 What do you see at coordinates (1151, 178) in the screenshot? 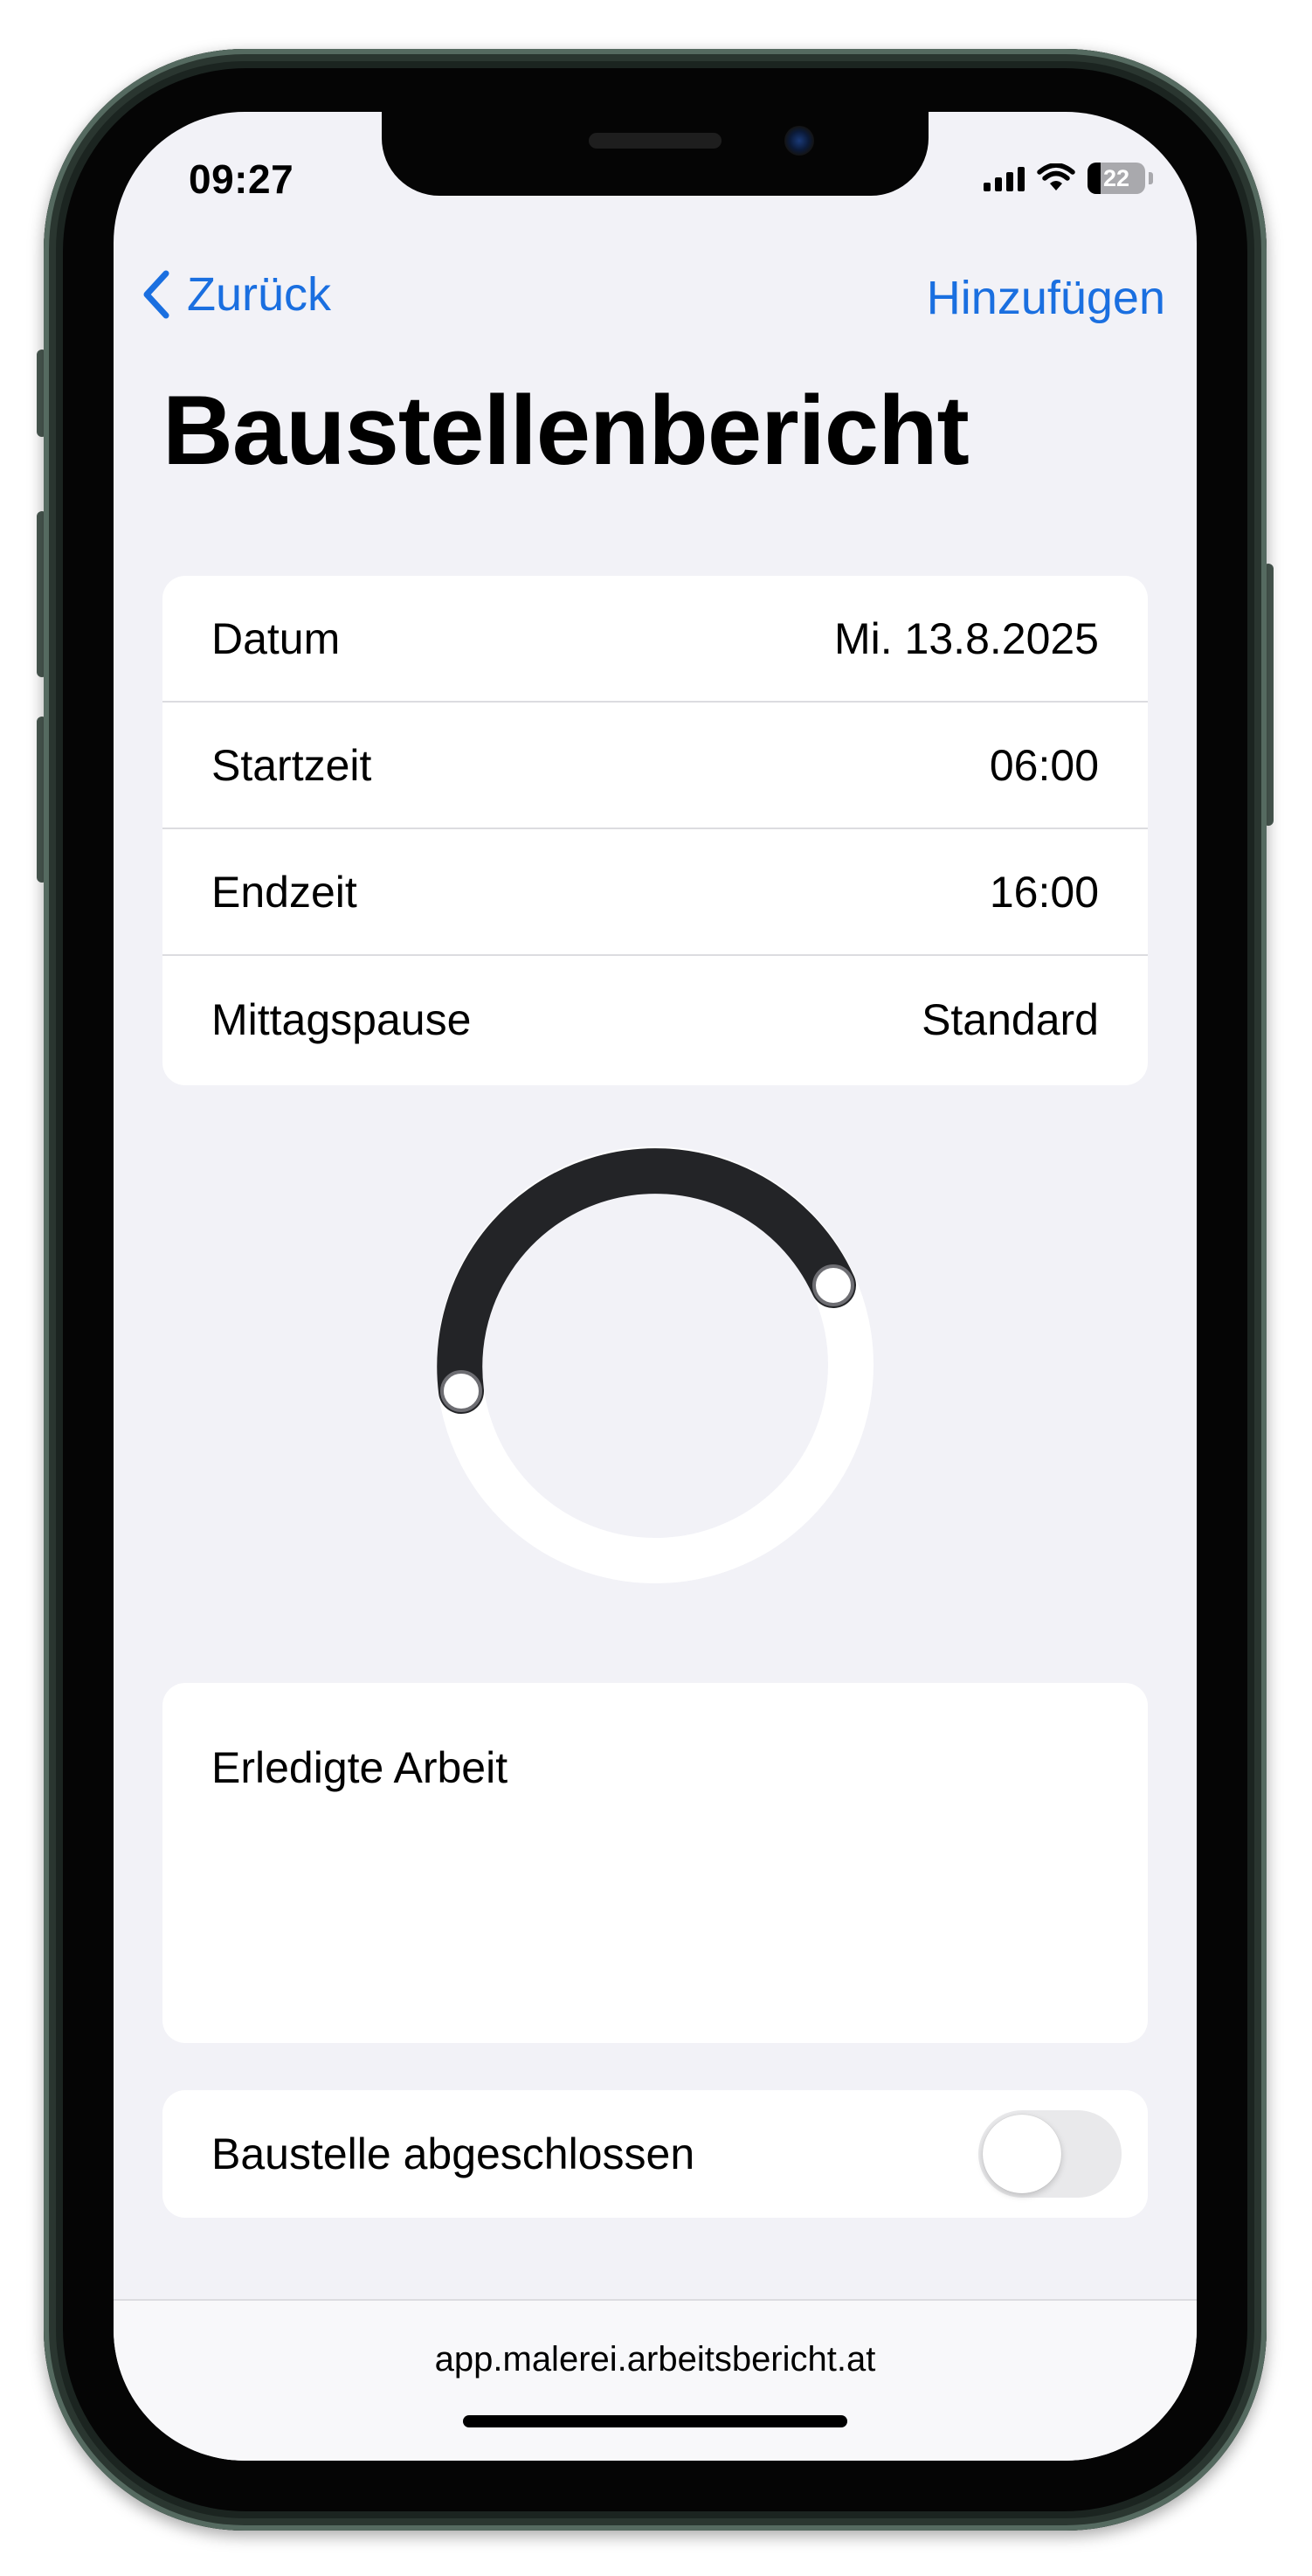
I see `battery-tip` at bounding box center [1151, 178].